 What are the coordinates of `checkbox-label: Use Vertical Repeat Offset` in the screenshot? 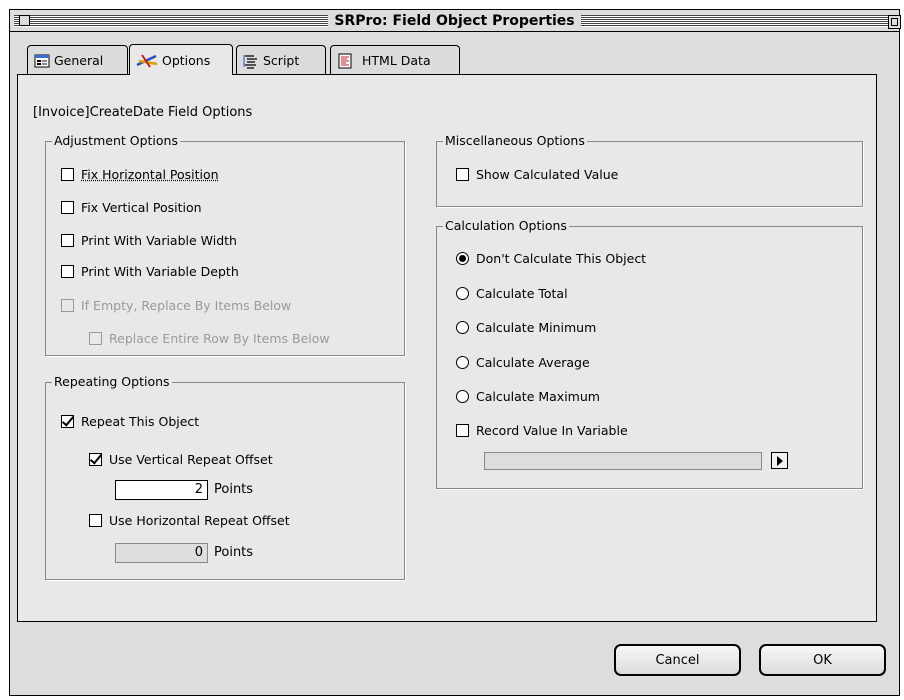 It's located at (191, 459).